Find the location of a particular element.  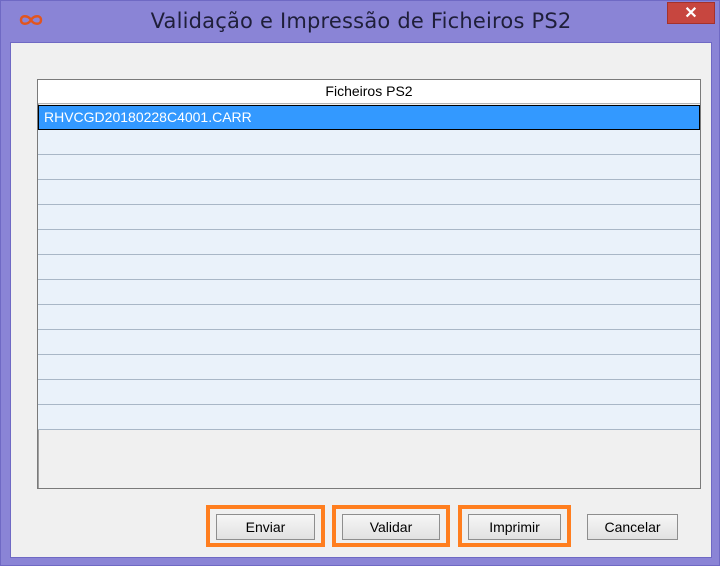

list-column-header: Ficheiros PS2 is located at coordinates (369, 92).